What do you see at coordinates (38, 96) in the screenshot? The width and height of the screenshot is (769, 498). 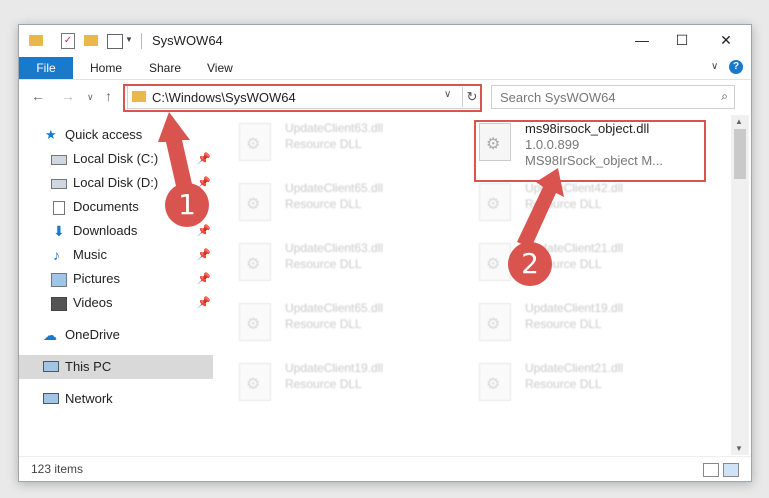 I see `back-arrow-icon: ←` at bounding box center [38, 96].